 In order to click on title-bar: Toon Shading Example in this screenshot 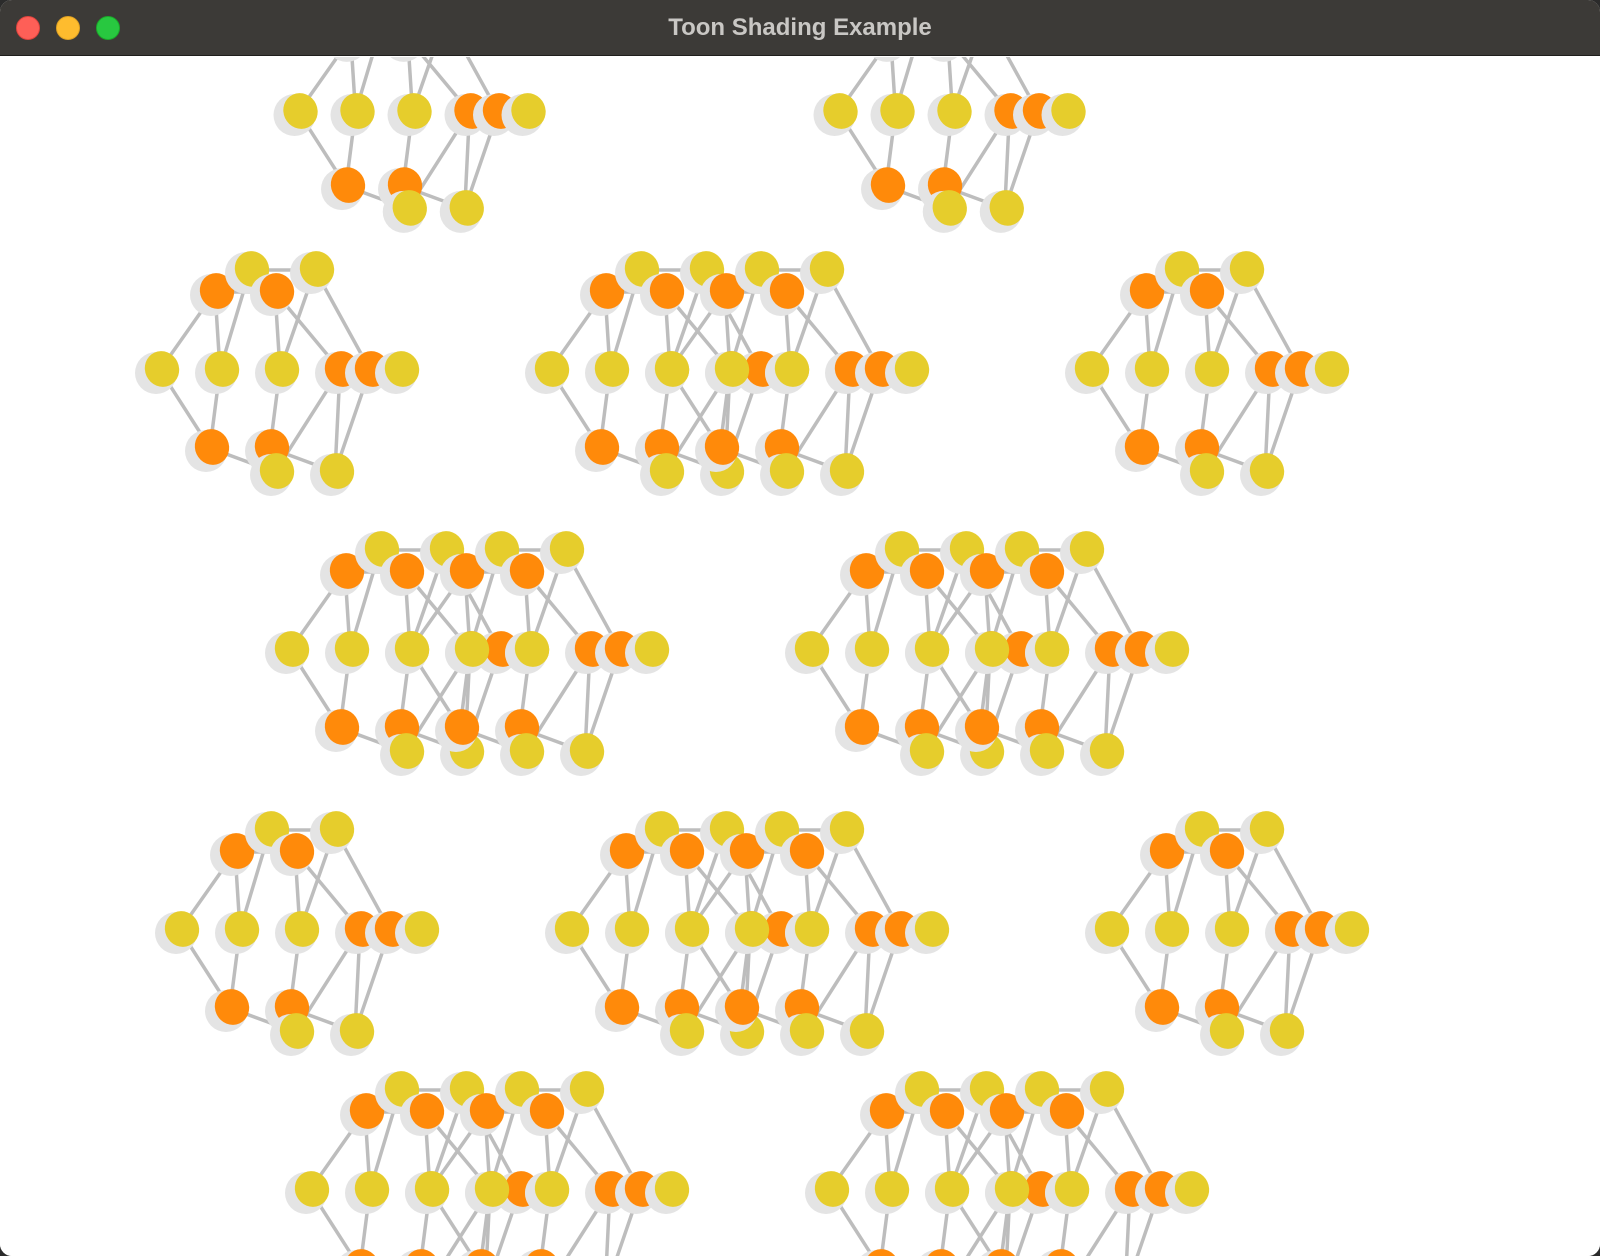, I will do `click(800, 28)`.